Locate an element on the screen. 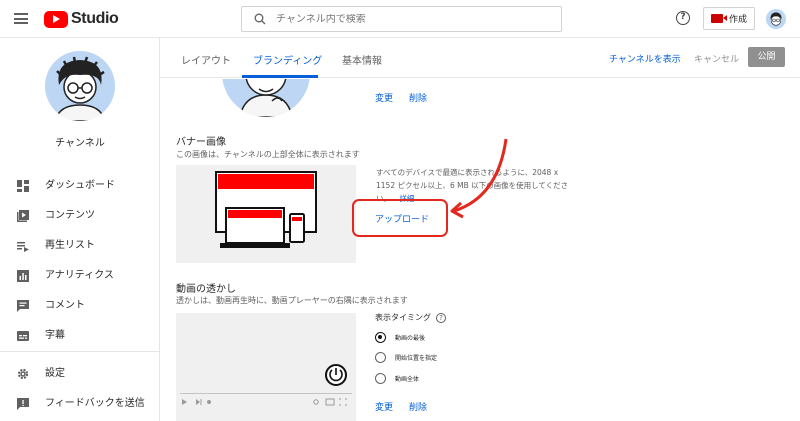  youtube-play-icon is located at coordinates (56, 19).